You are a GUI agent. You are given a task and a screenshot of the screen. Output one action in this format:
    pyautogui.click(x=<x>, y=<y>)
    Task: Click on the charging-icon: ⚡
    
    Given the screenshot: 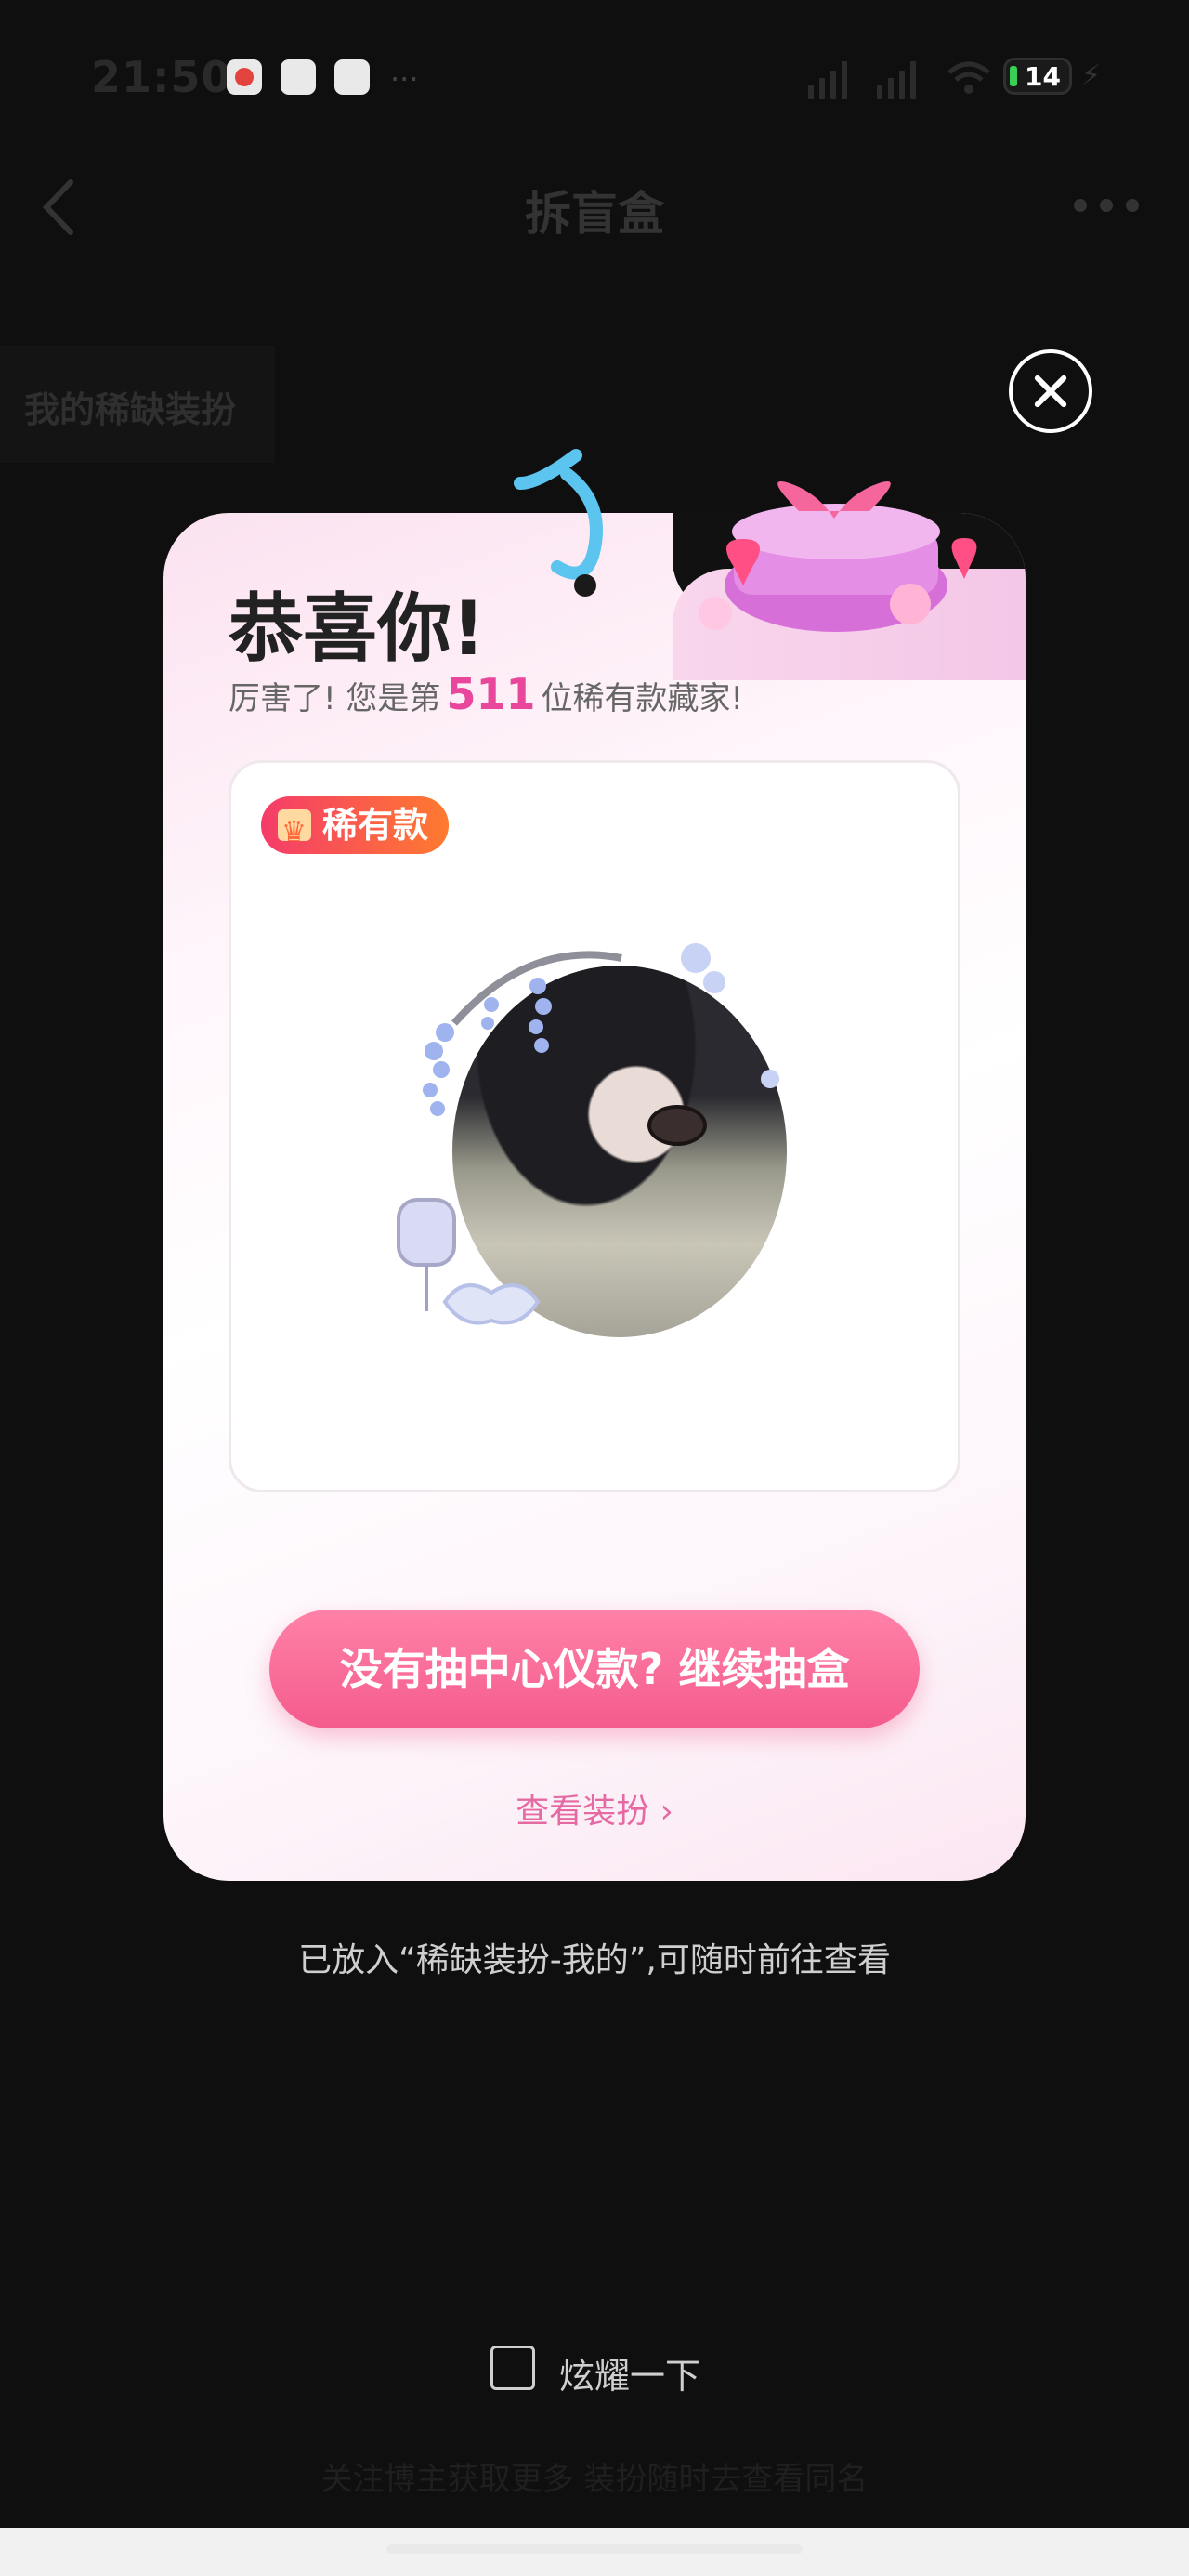 What is the action you would take?
    pyautogui.click(x=1091, y=75)
    